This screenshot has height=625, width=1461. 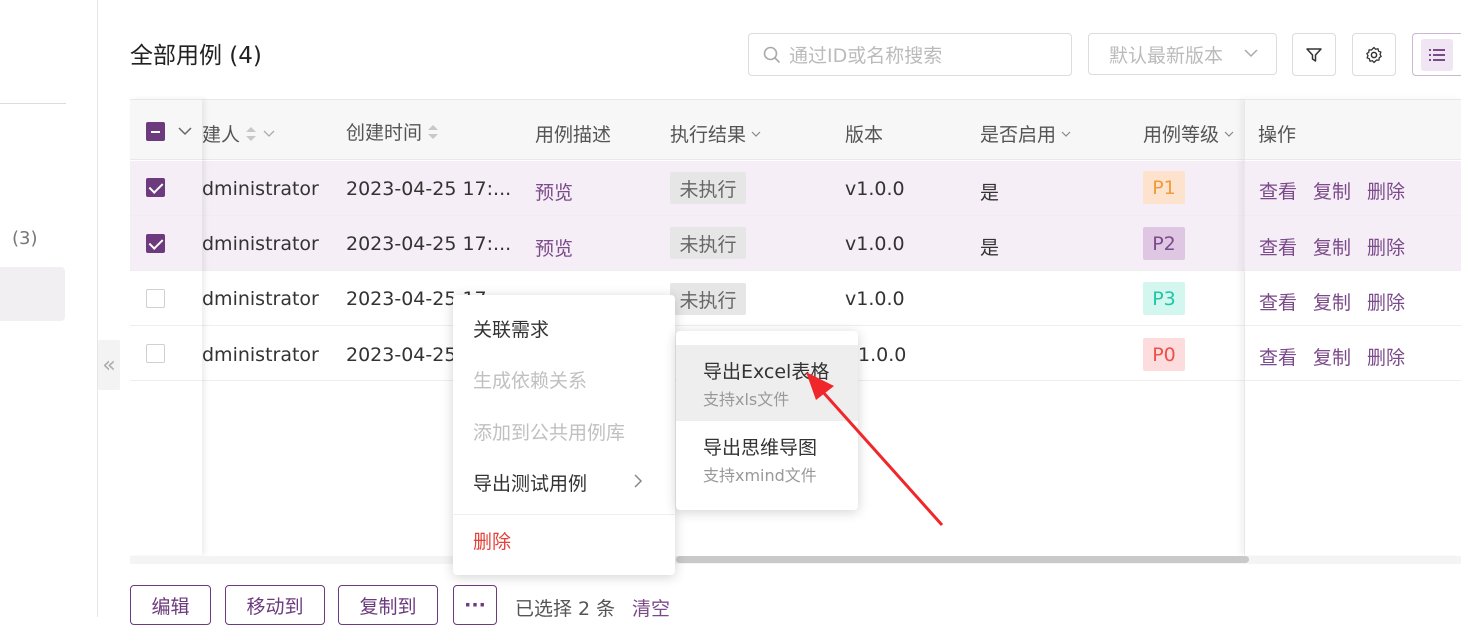 I want to click on edit-button: 编辑, so click(x=170, y=605).